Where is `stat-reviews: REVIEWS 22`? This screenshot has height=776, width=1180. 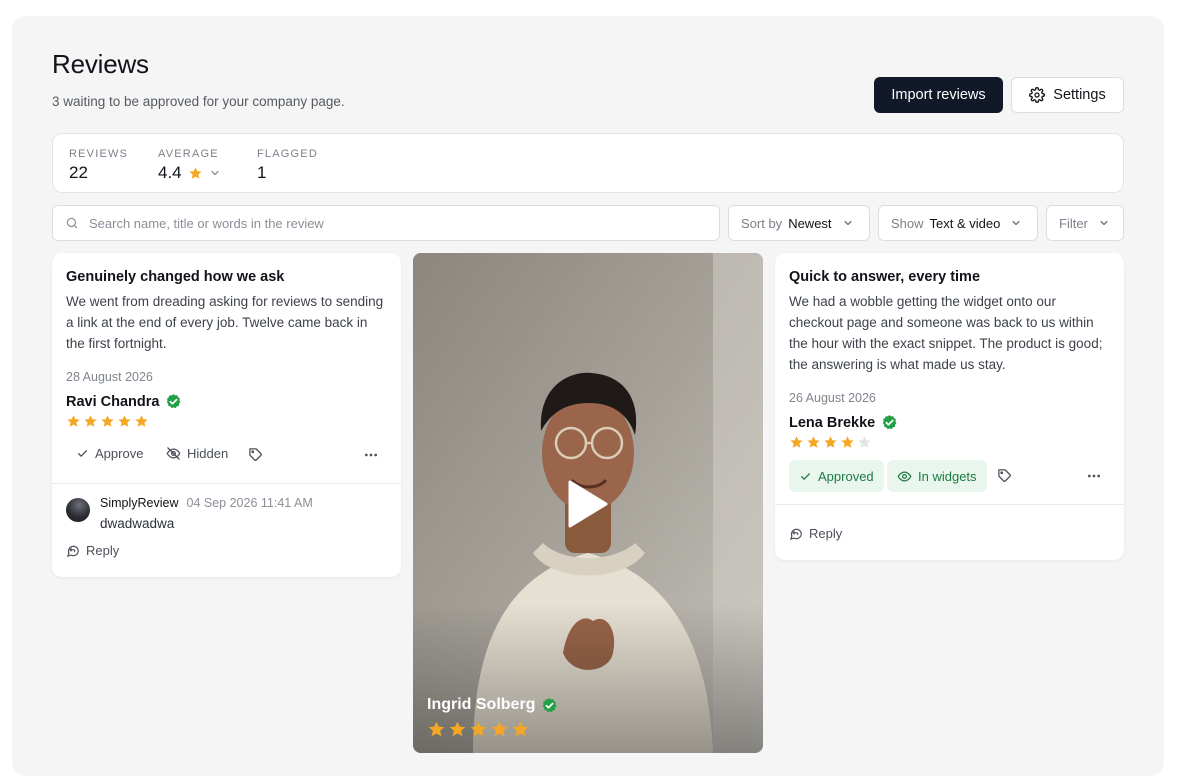 stat-reviews: REVIEWS 22 is located at coordinates (98, 165).